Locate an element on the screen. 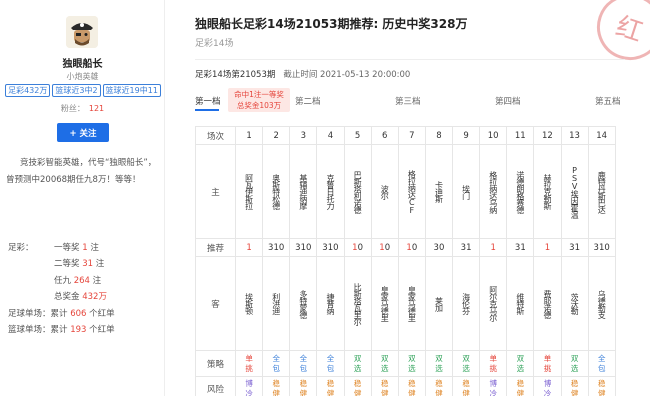  match-number: 7 is located at coordinates (411, 135).